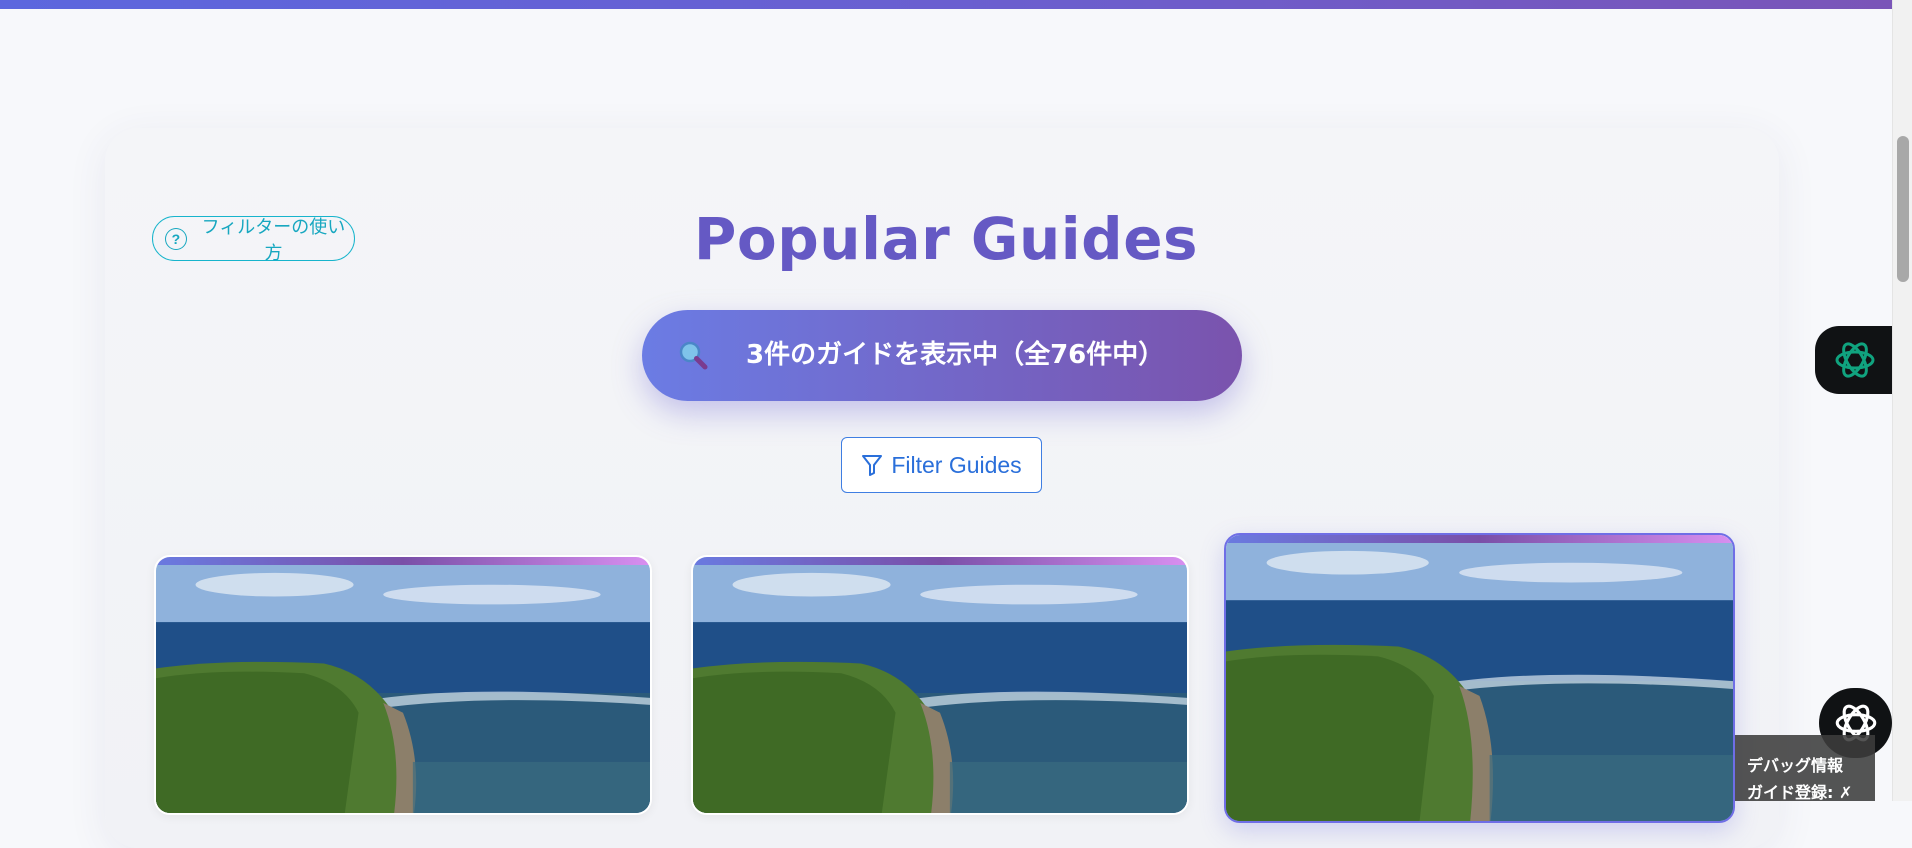  Describe the element at coordinates (1902, 400) in the screenshot. I see `page-scrollbar` at that location.